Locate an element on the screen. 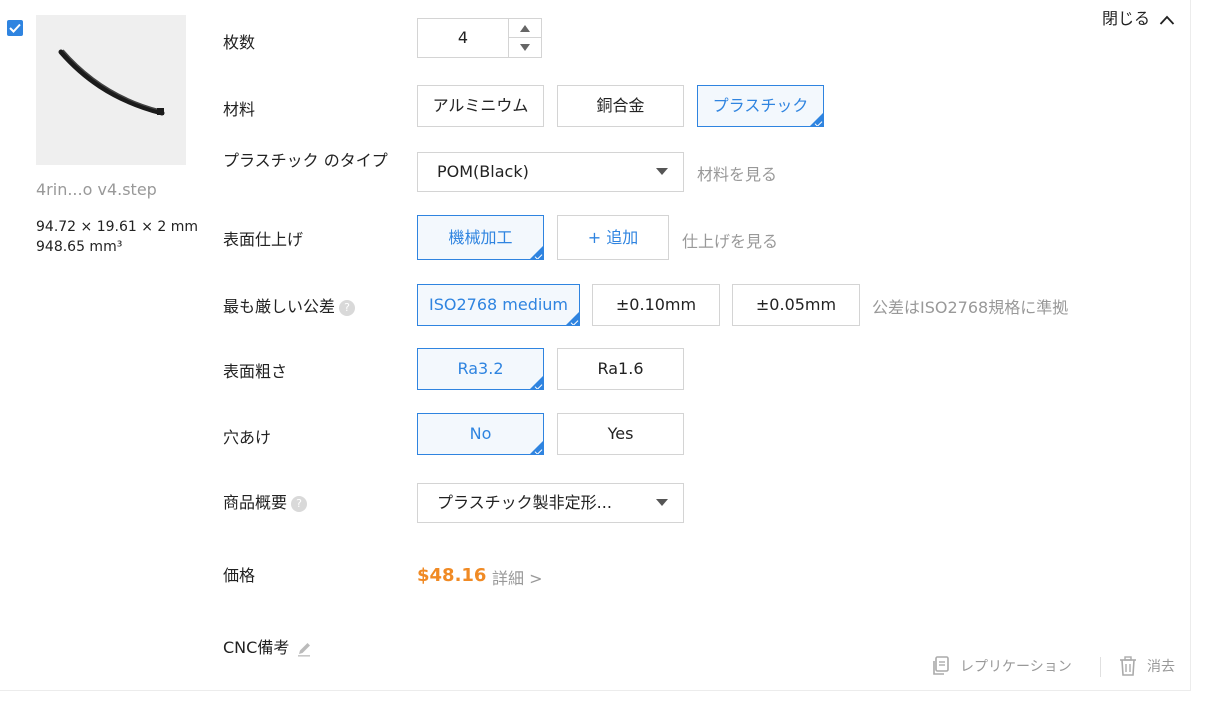  plastic-type-value: POM(Black) is located at coordinates (483, 171).